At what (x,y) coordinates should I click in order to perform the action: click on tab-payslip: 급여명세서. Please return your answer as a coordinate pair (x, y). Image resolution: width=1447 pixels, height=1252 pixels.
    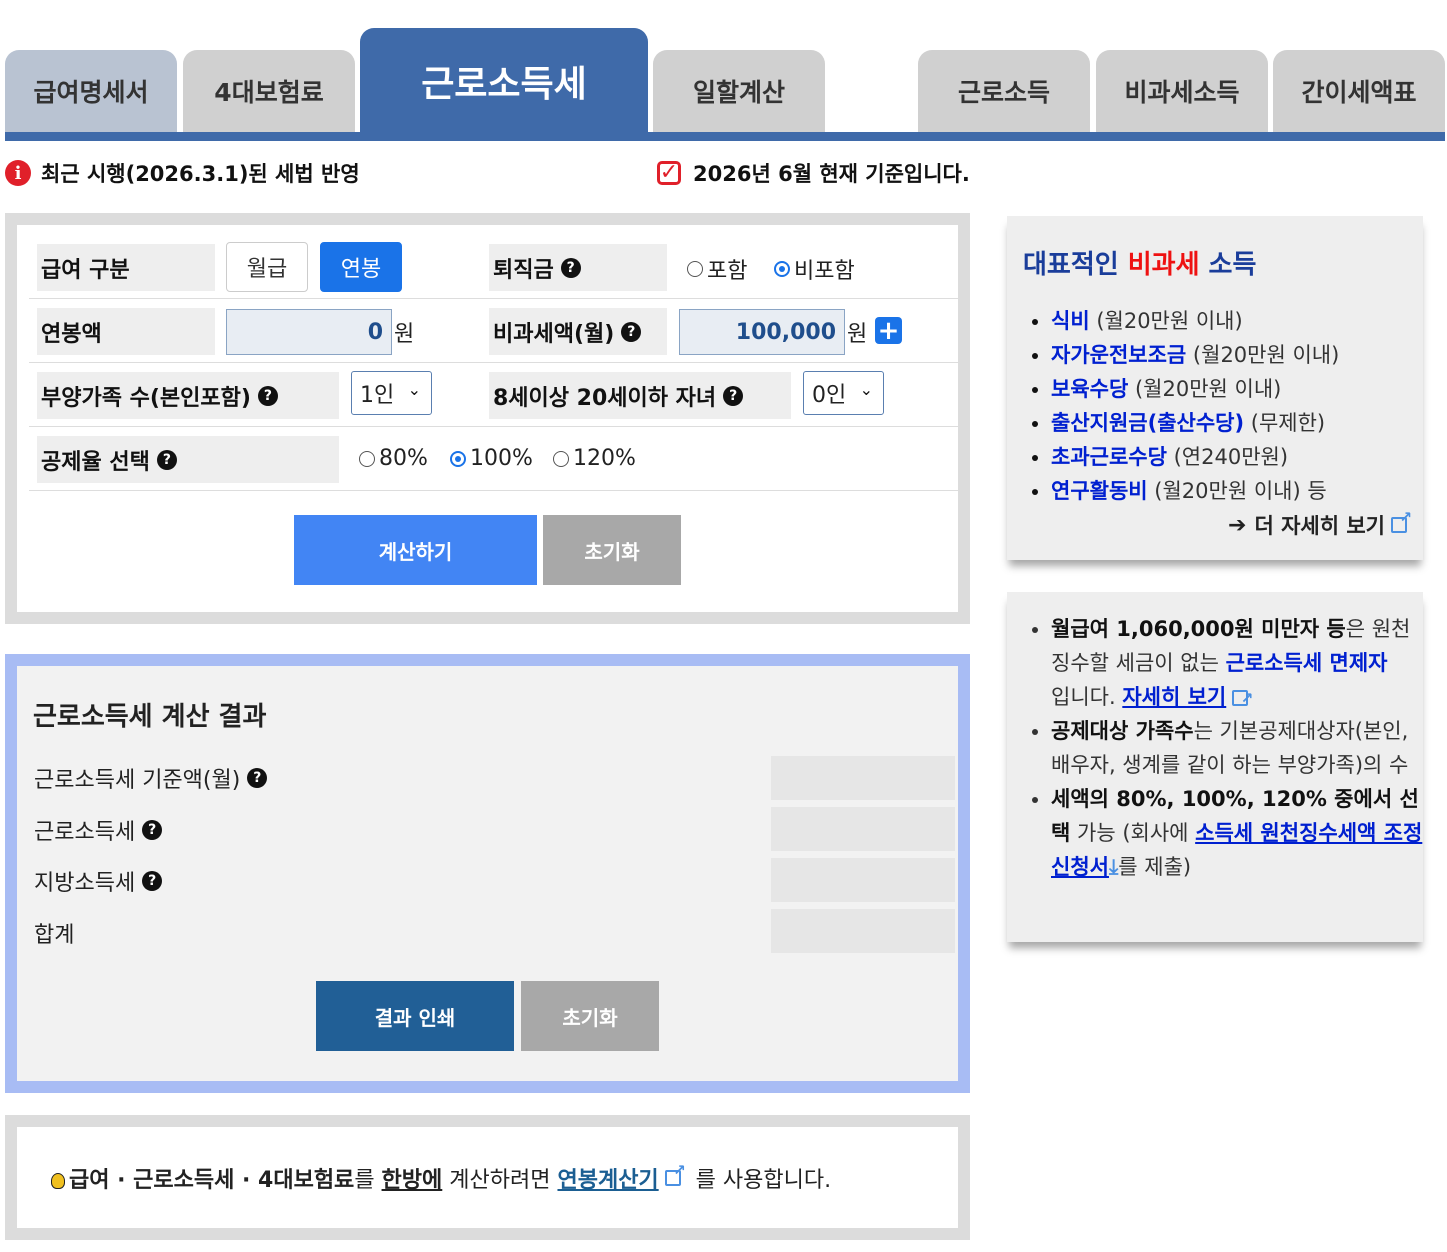
    Looking at the image, I should click on (91, 91).